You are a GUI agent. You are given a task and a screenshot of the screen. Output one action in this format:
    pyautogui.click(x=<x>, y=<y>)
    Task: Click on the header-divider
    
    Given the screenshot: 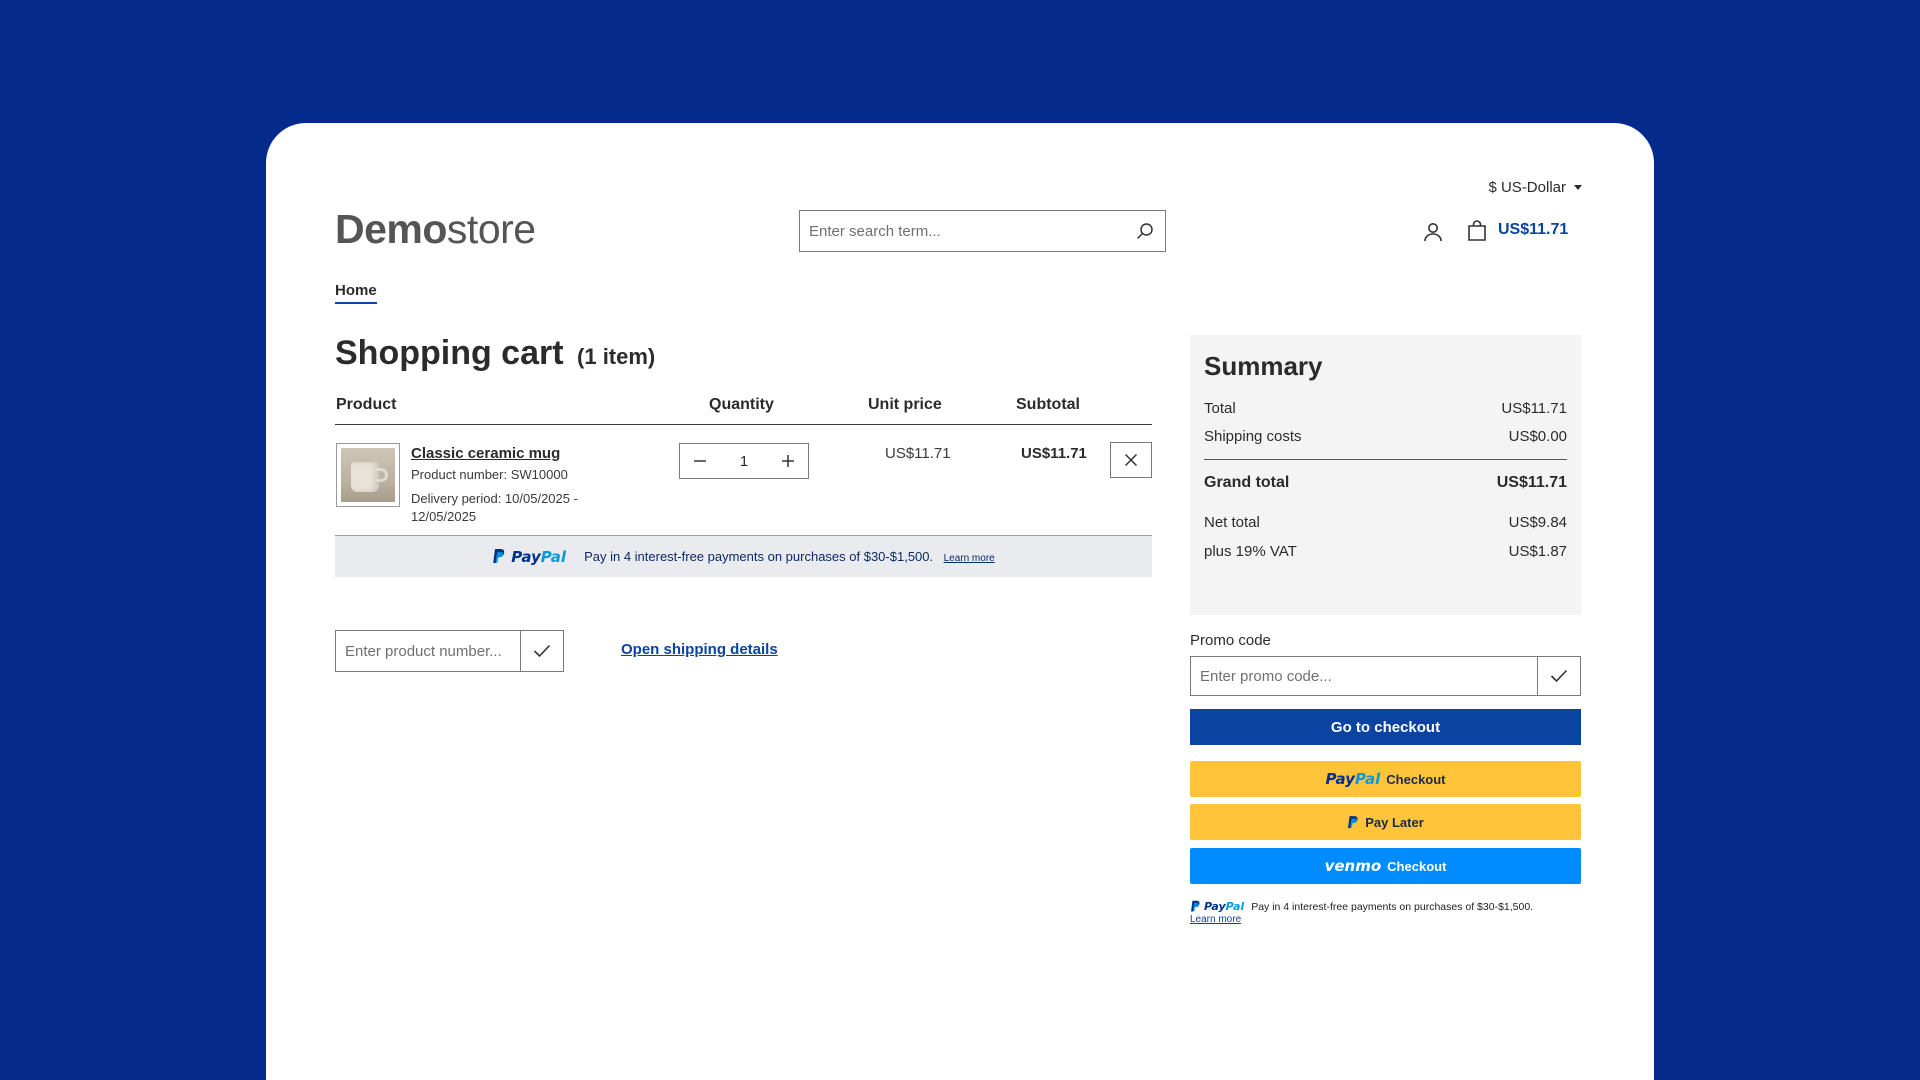 What is the action you would take?
    pyautogui.click(x=743, y=424)
    